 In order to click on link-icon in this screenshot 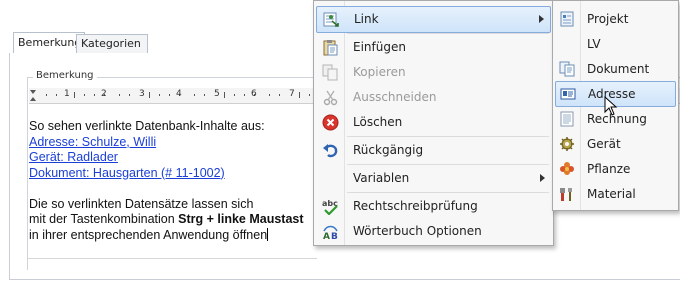, I will do `click(331, 19)`.